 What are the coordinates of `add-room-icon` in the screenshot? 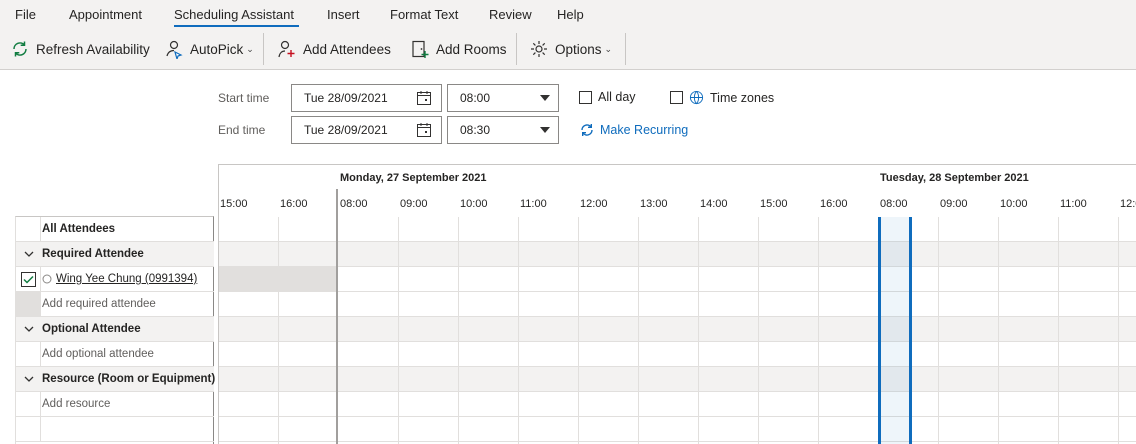 It's located at (420, 49).